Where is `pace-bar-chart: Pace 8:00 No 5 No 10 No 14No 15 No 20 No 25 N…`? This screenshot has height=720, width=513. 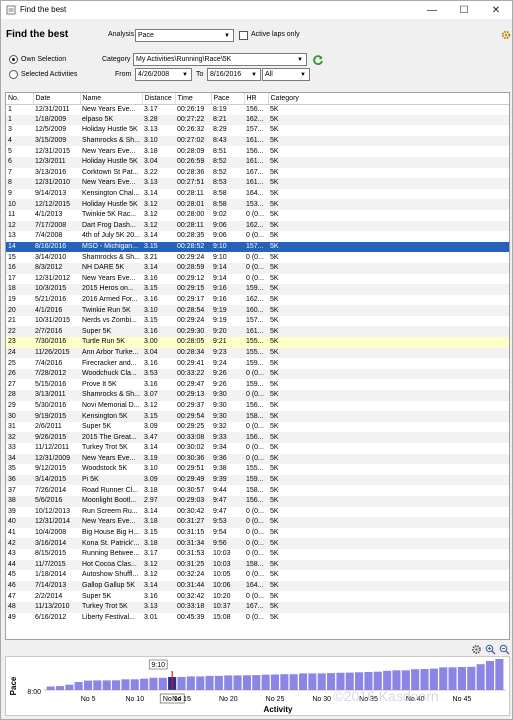
pace-bar-chart: Pace 8:00 No 5 No 10 No 14No 15 No 20 No 25 N… is located at coordinates (257, 686).